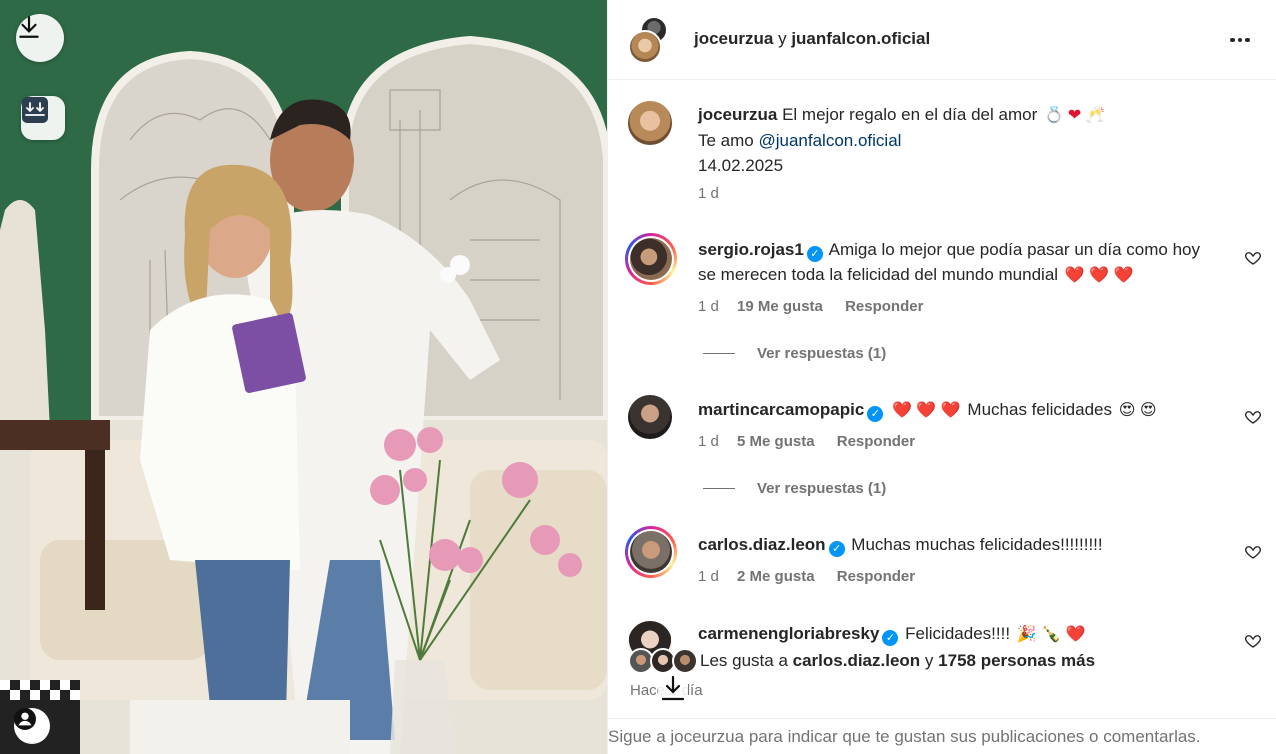  Describe the element at coordinates (1039, 409) in the screenshot. I see `comment-text: Muchas felicidades` at that location.